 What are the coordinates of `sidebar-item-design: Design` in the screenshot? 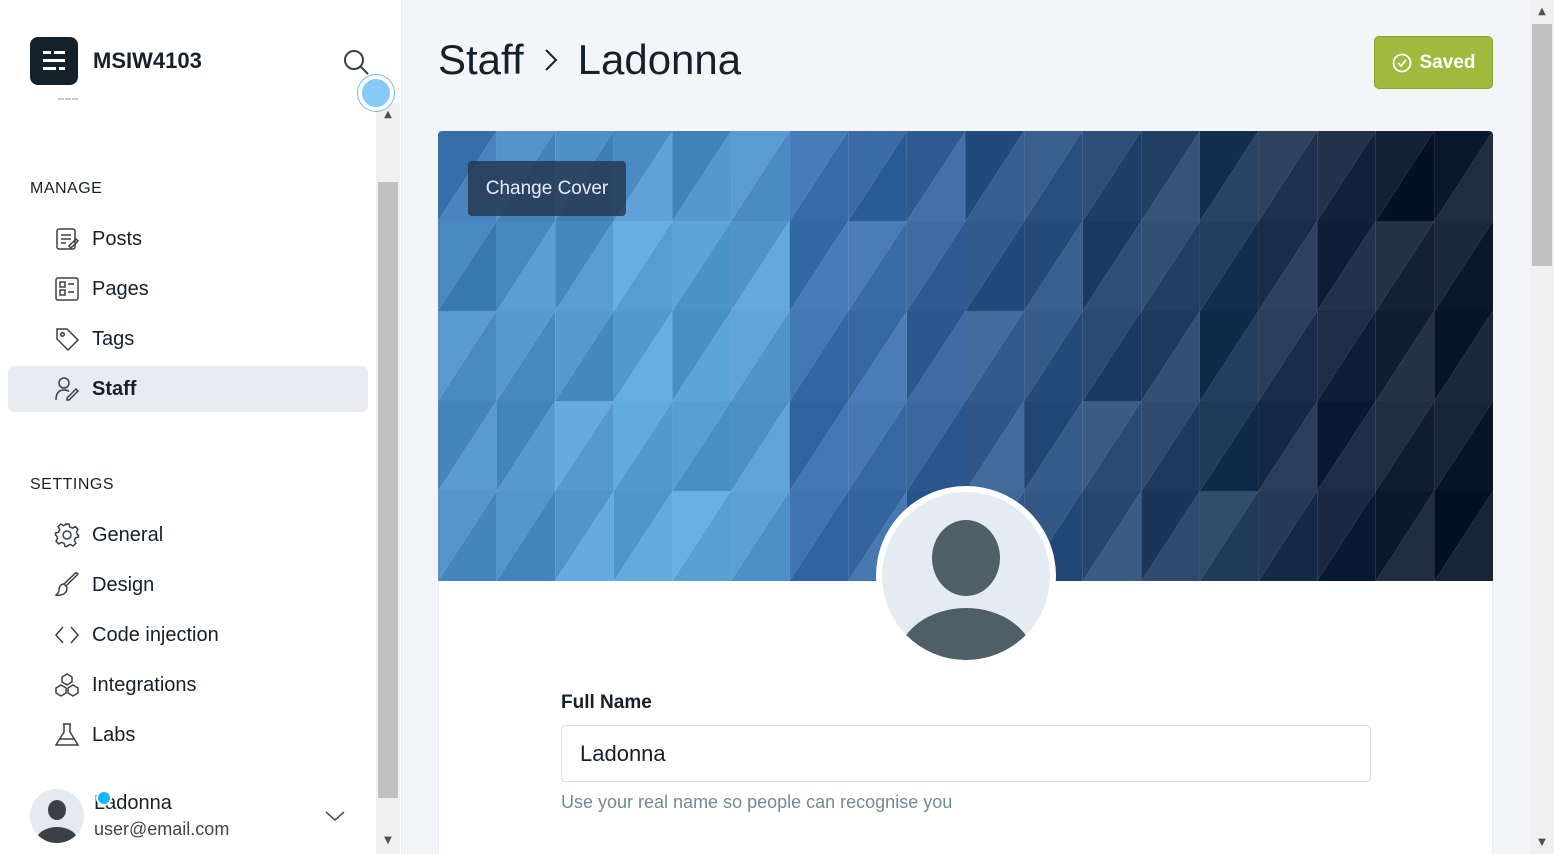 It's located at (188, 585).